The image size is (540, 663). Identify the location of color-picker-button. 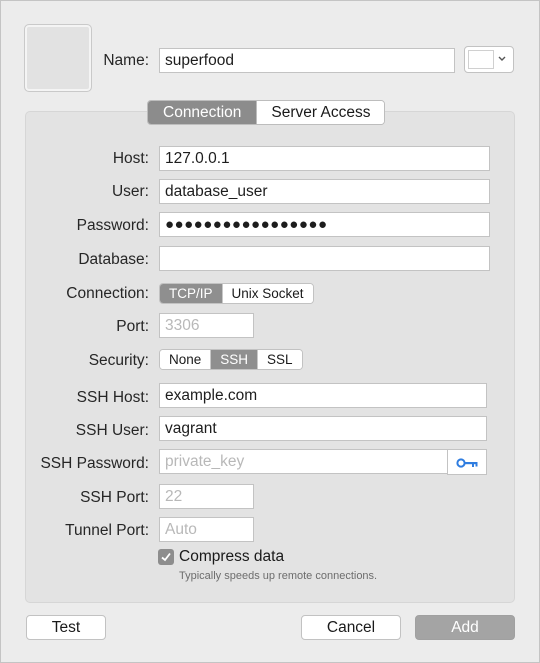
(489, 59).